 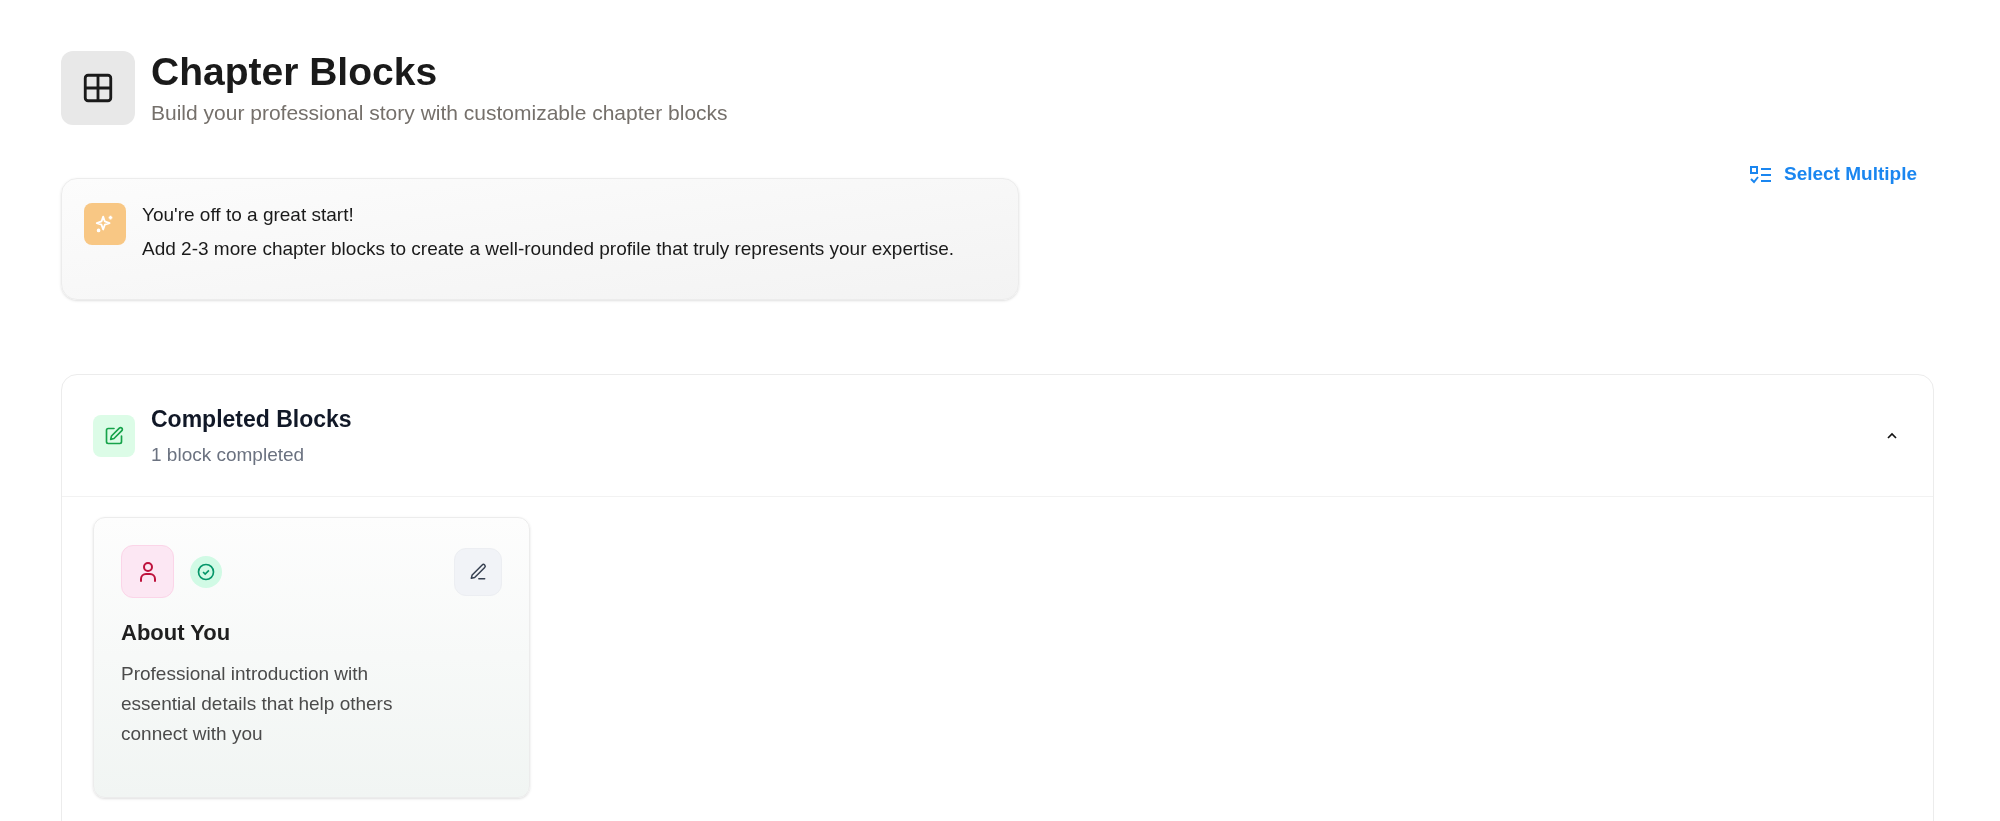 What do you see at coordinates (311, 658) in the screenshot?
I see `chapter-block-card: About You Professional introduction with essential details that help others connect with you` at bounding box center [311, 658].